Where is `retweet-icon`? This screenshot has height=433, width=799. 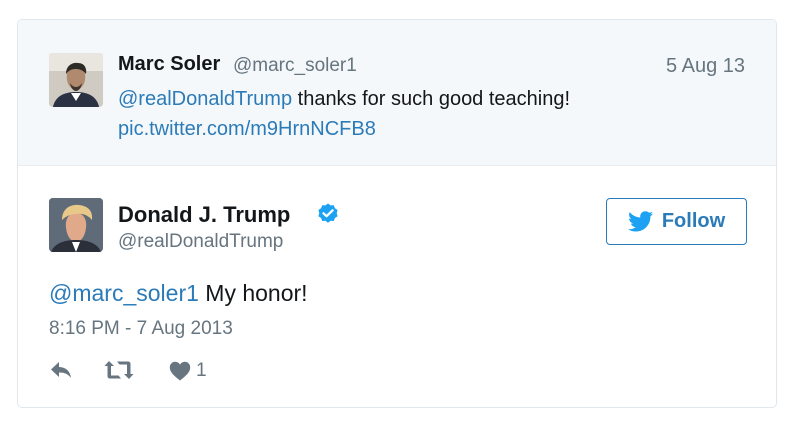
retweet-icon is located at coordinates (119, 370).